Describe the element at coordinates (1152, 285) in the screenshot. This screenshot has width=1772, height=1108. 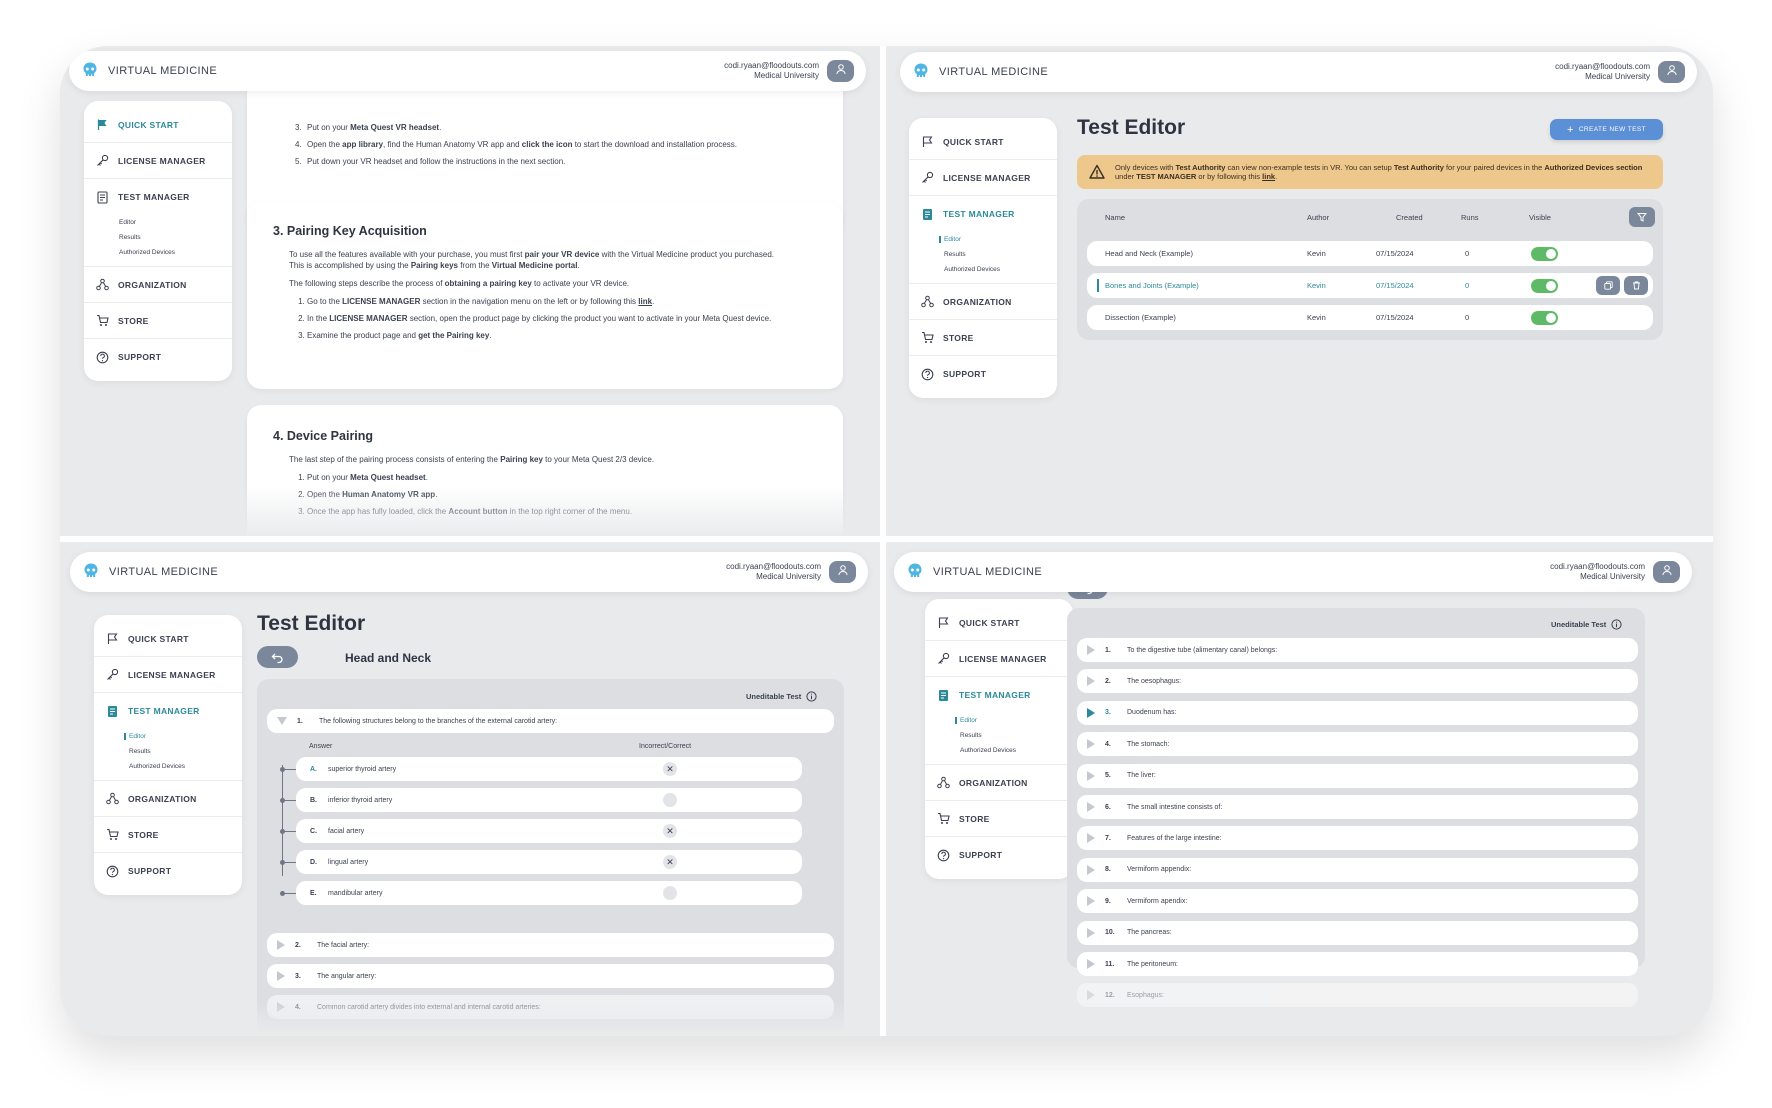
I see `cell-name: Bones and Joints (Example)` at that location.